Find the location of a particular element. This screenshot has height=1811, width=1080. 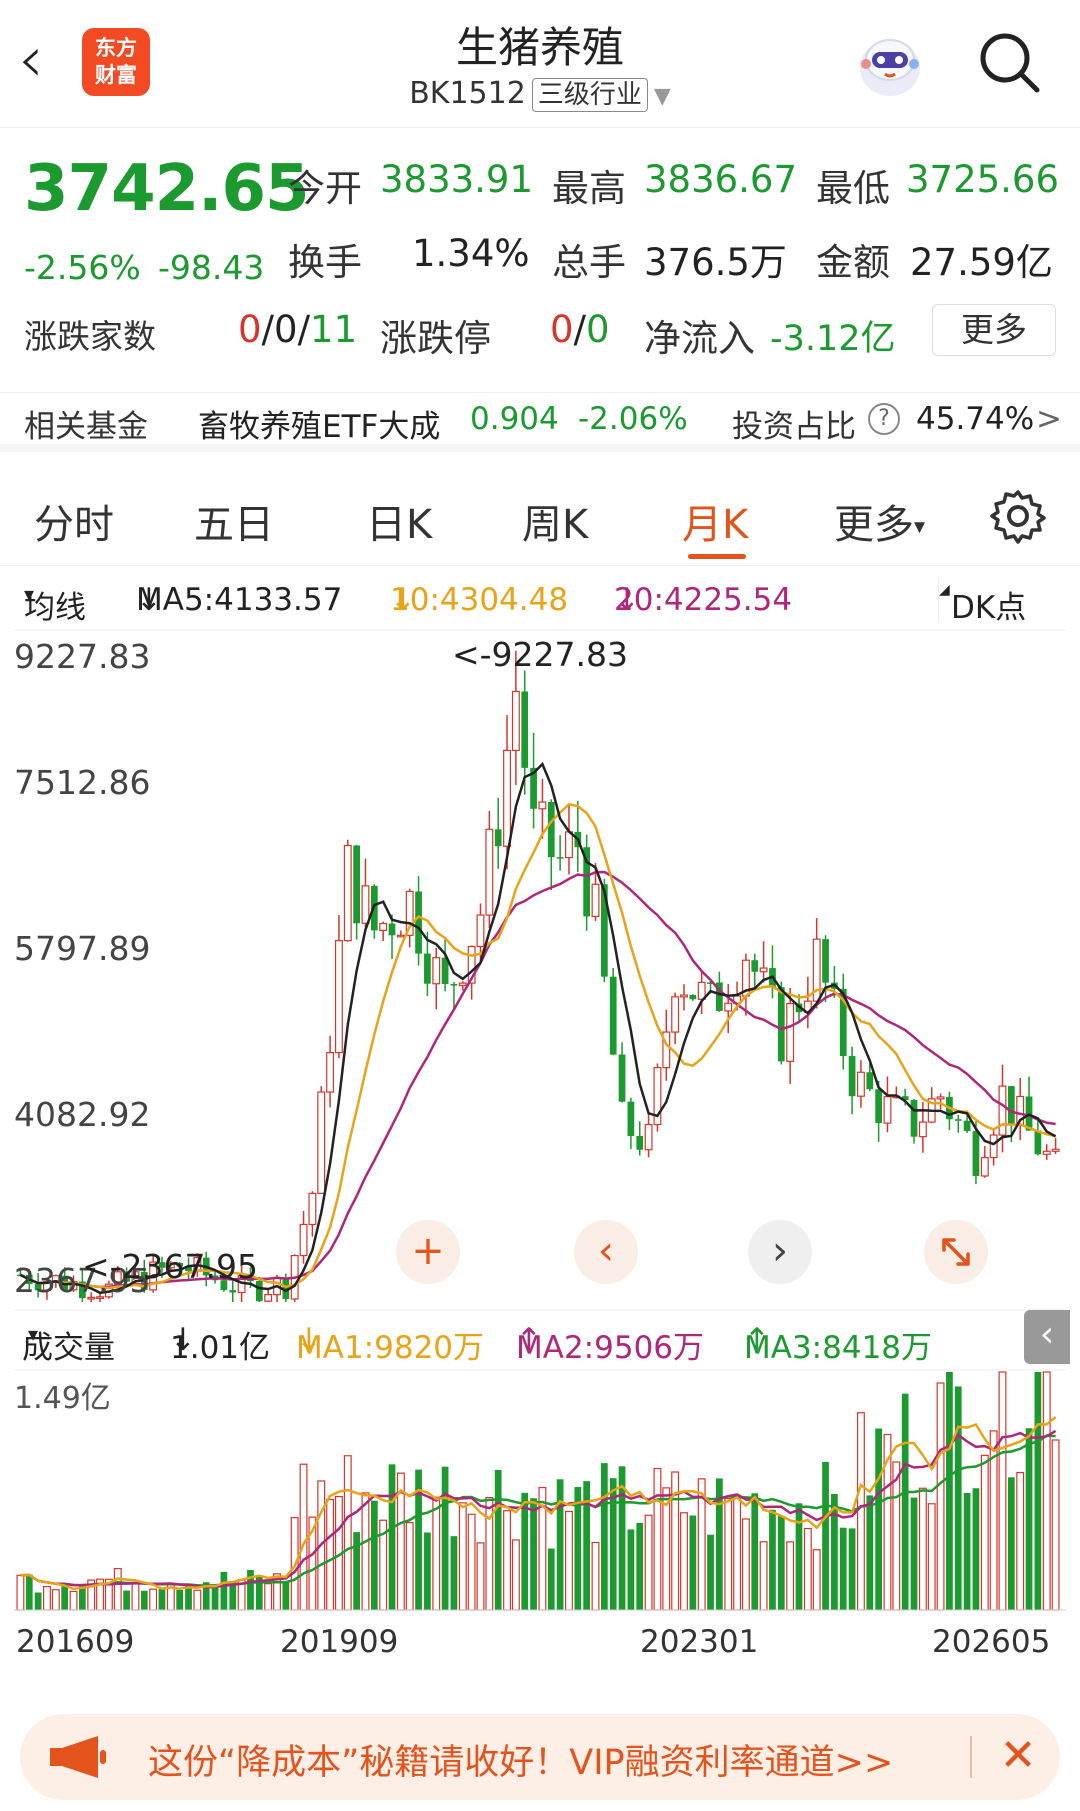

y-label-3: 5797.89 is located at coordinates (82, 948).